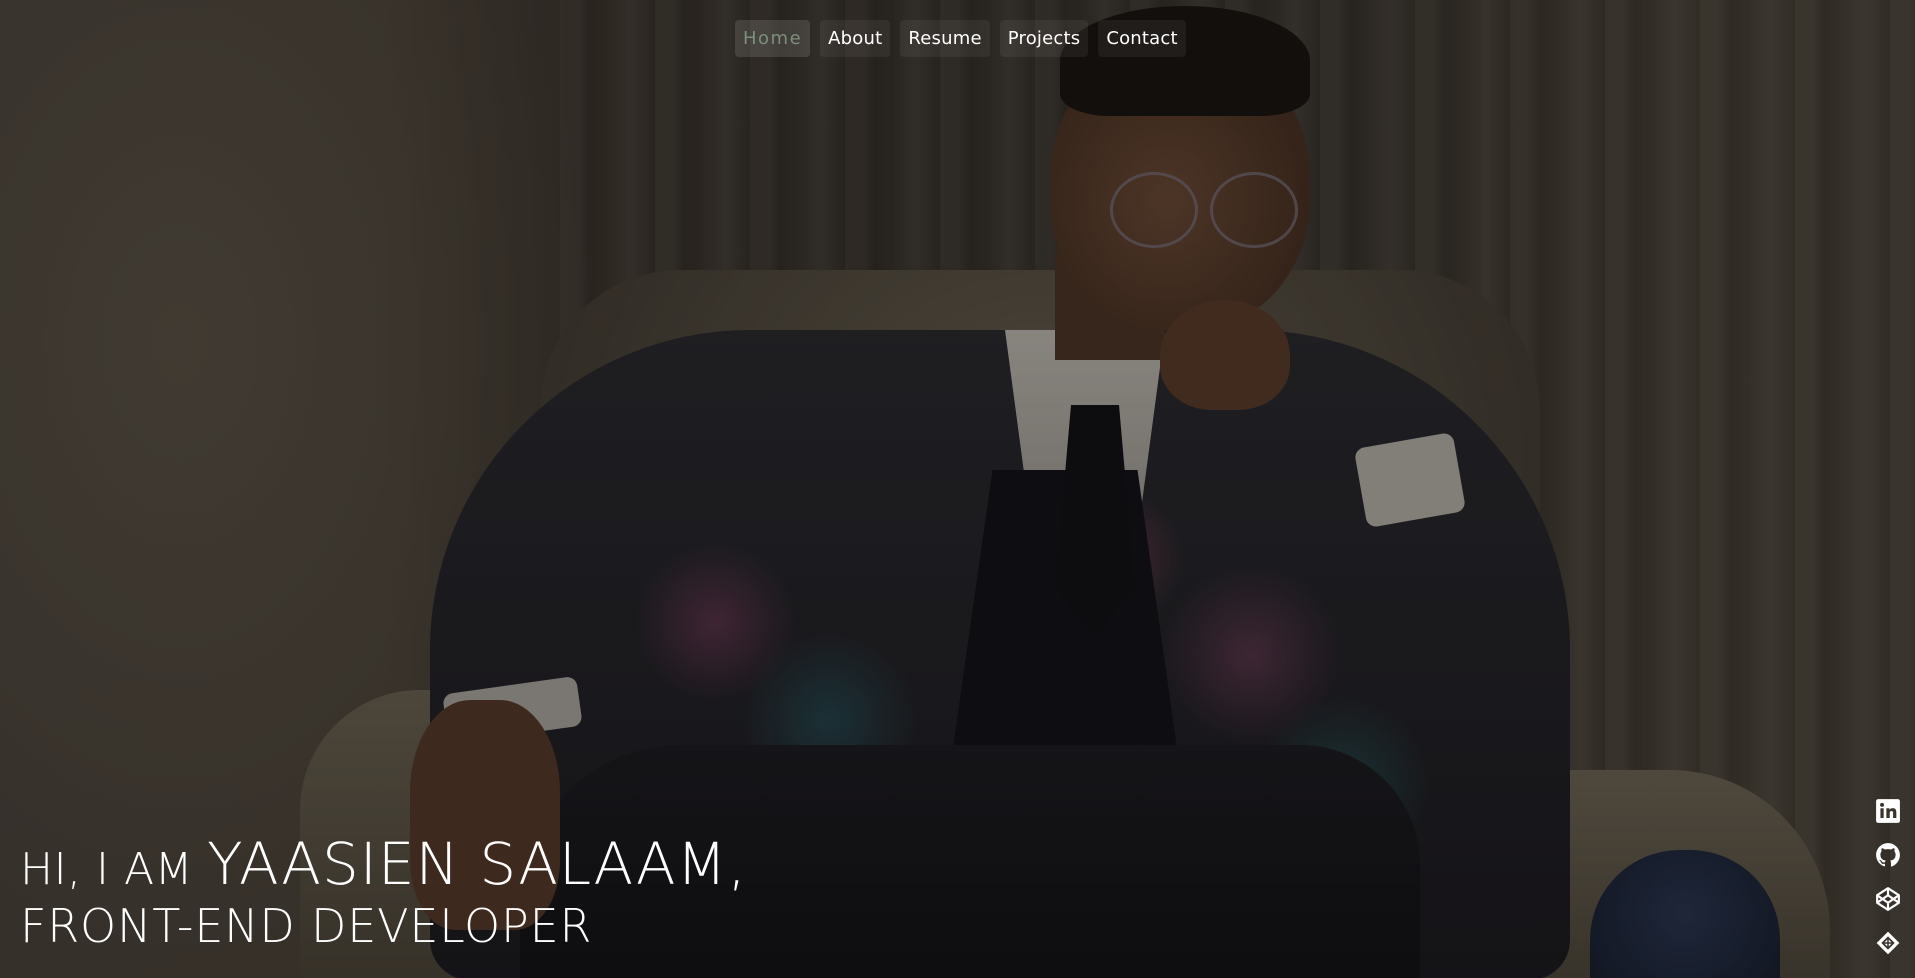 This screenshot has width=1915, height=978. I want to click on linkedin-link, so click(1888, 810).